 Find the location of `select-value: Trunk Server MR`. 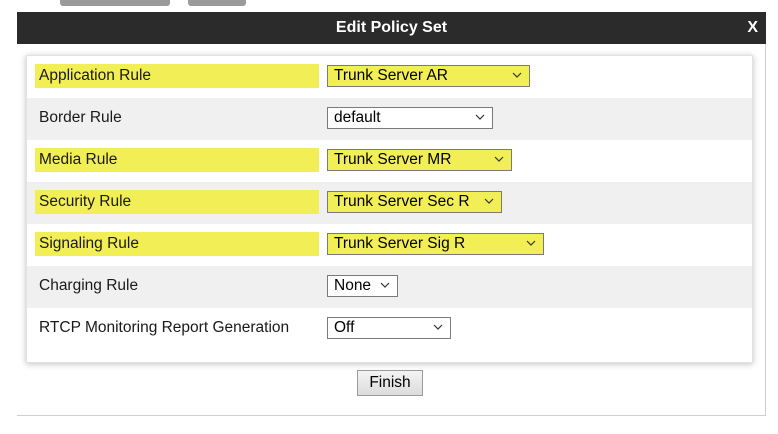

select-value: Trunk Server MR is located at coordinates (393, 159).